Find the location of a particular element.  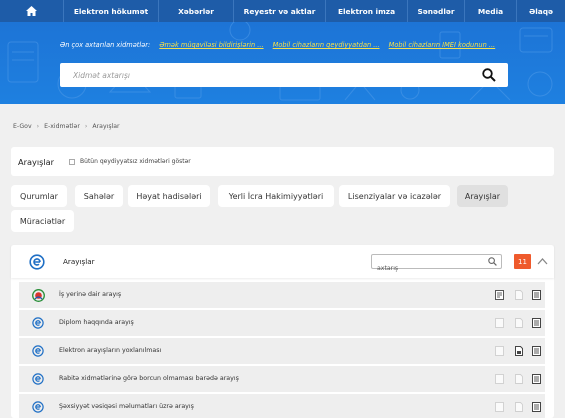

show-unregistered-checkbox is located at coordinates (72, 161).